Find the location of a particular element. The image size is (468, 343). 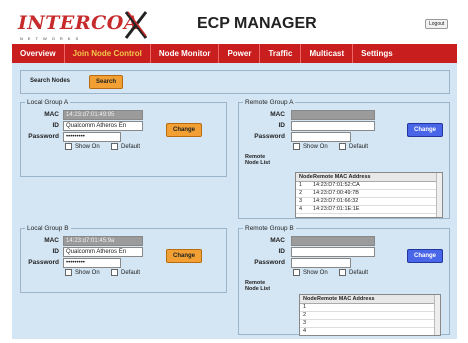

logout-button: Logout is located at coordinates (437, 24).